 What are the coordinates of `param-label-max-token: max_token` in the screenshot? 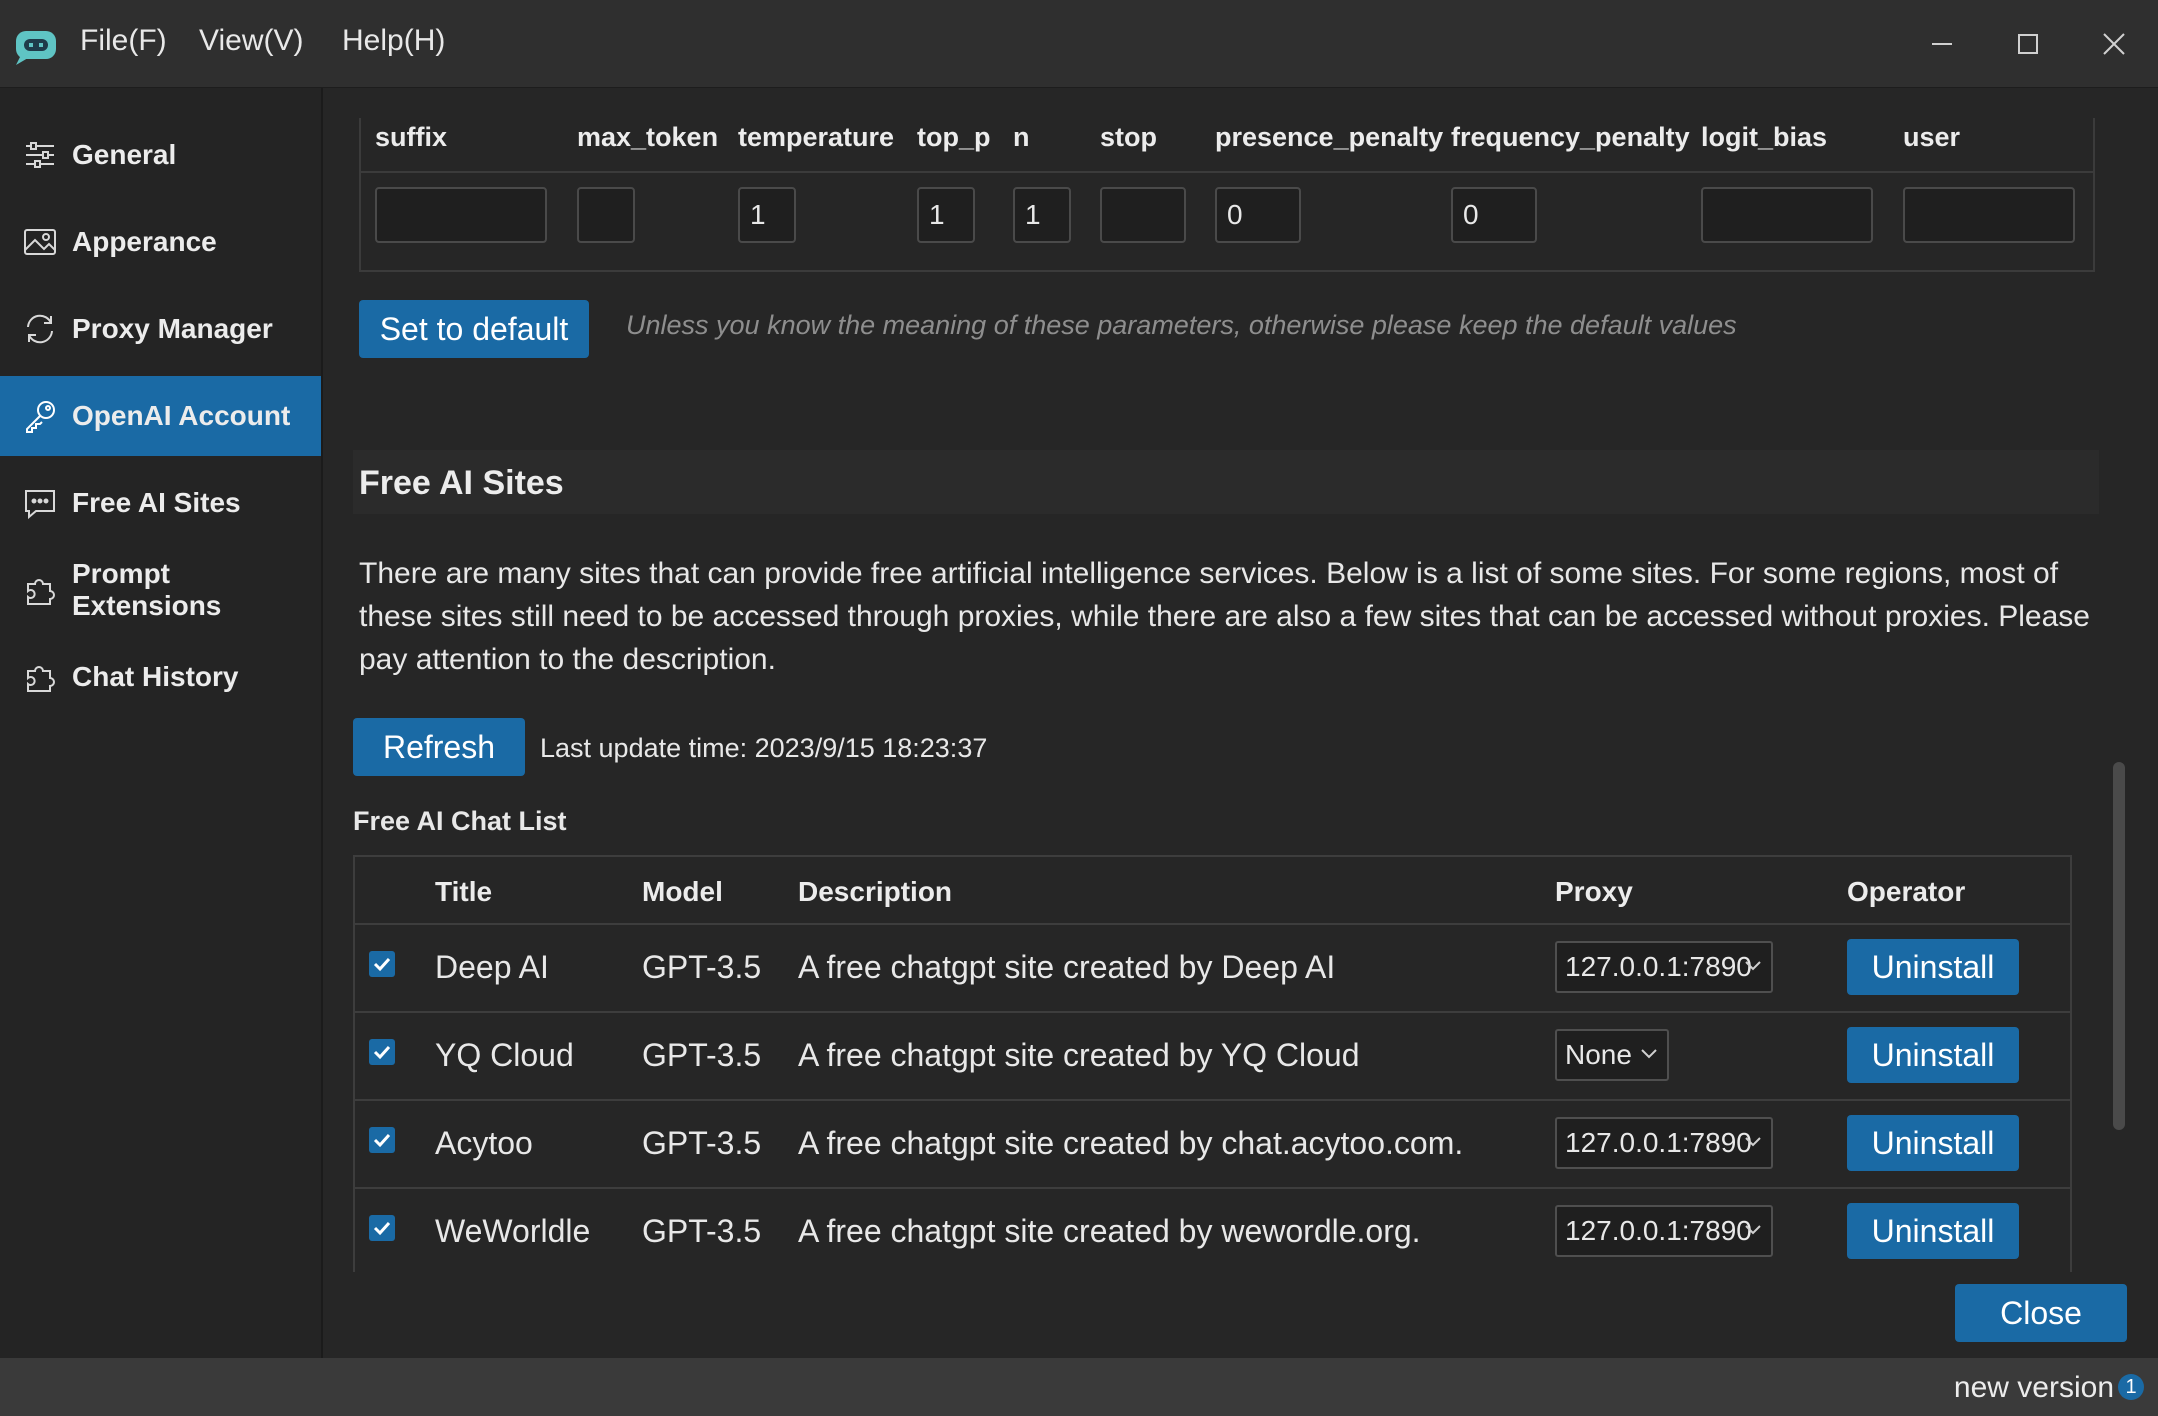 It's located at (648, 137).